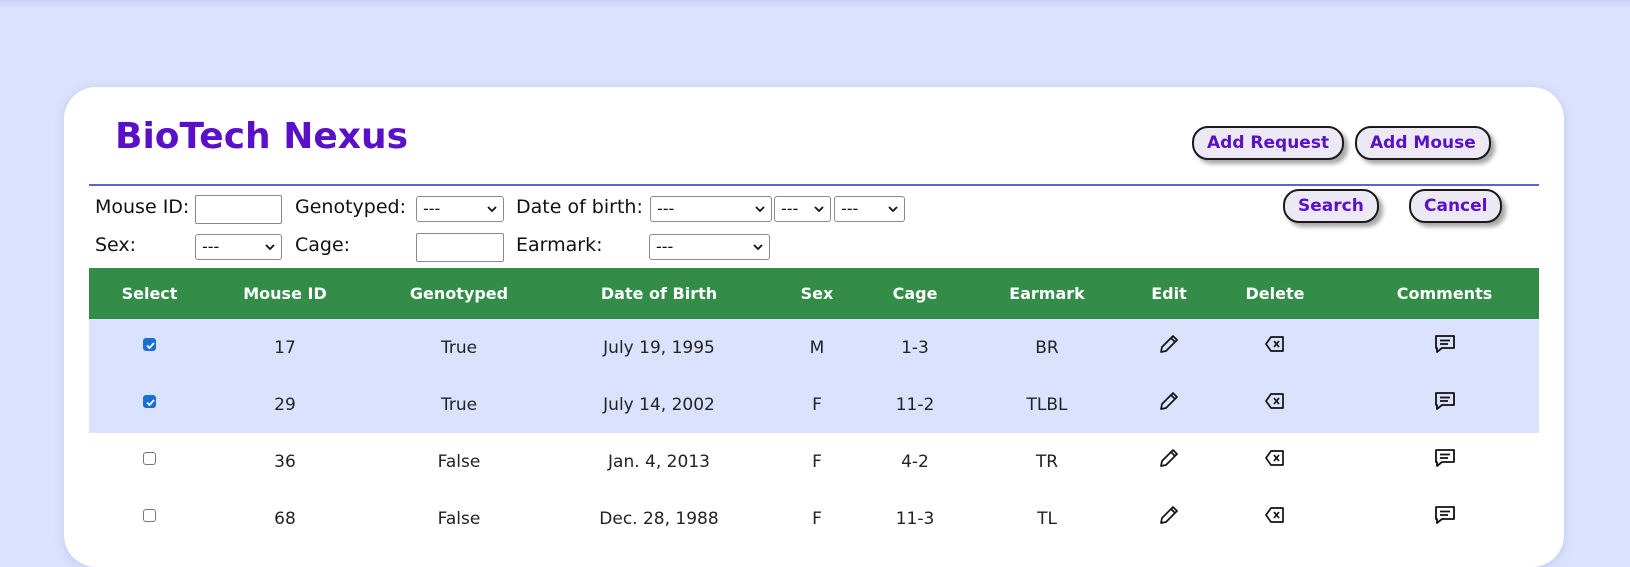  I want to click on dob-year-select: ---, so click(869, 209).